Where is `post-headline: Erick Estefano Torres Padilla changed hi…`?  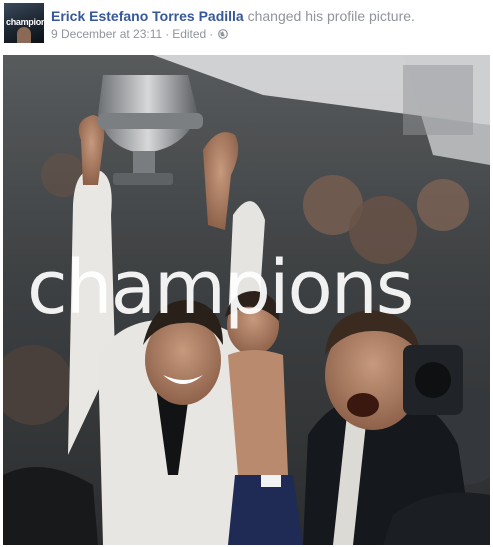 post-headline: Erick Estefano Torres Padilla changed hi… is located at coordinates (233, 16).